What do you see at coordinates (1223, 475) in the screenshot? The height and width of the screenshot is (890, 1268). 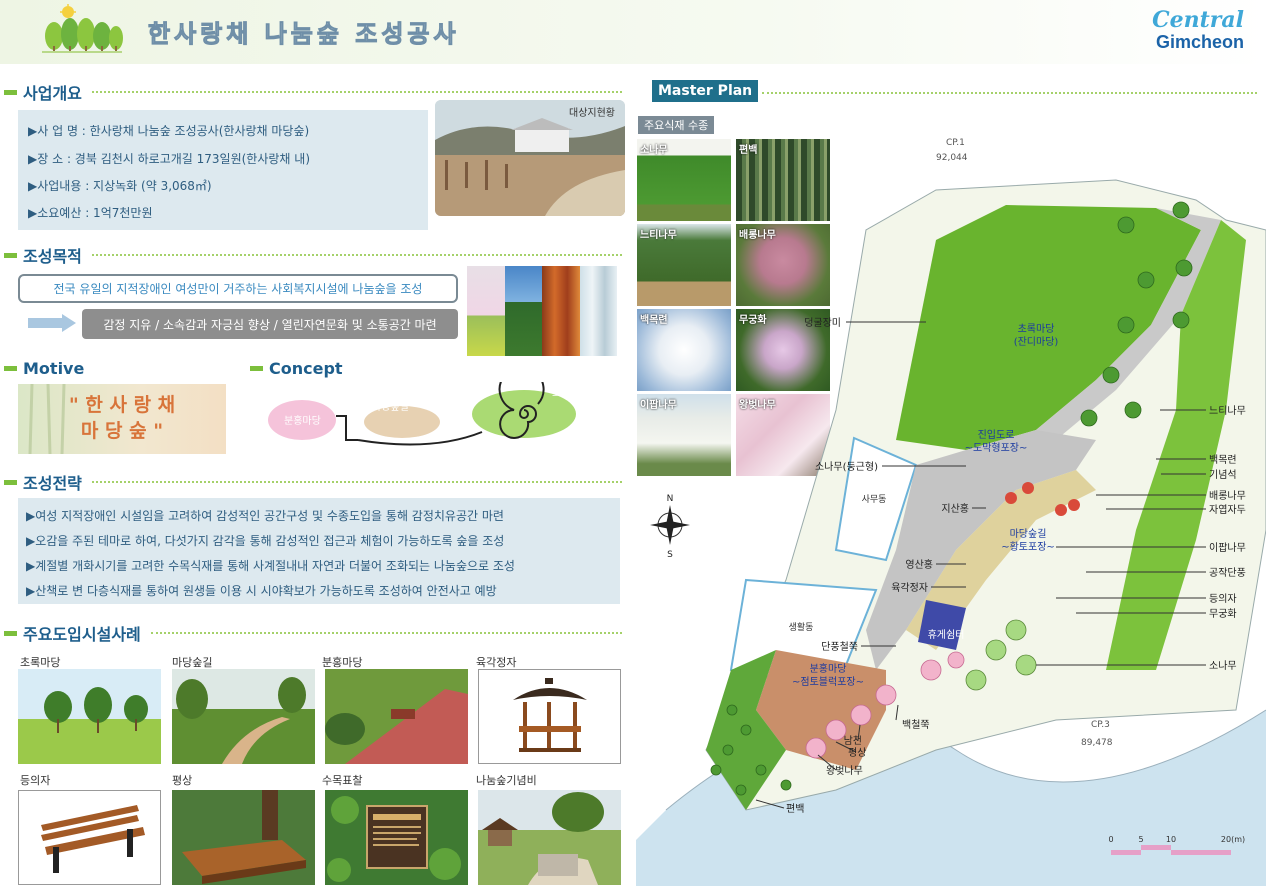 I see `callout: 기념석` at bounding box center [1223, 475].